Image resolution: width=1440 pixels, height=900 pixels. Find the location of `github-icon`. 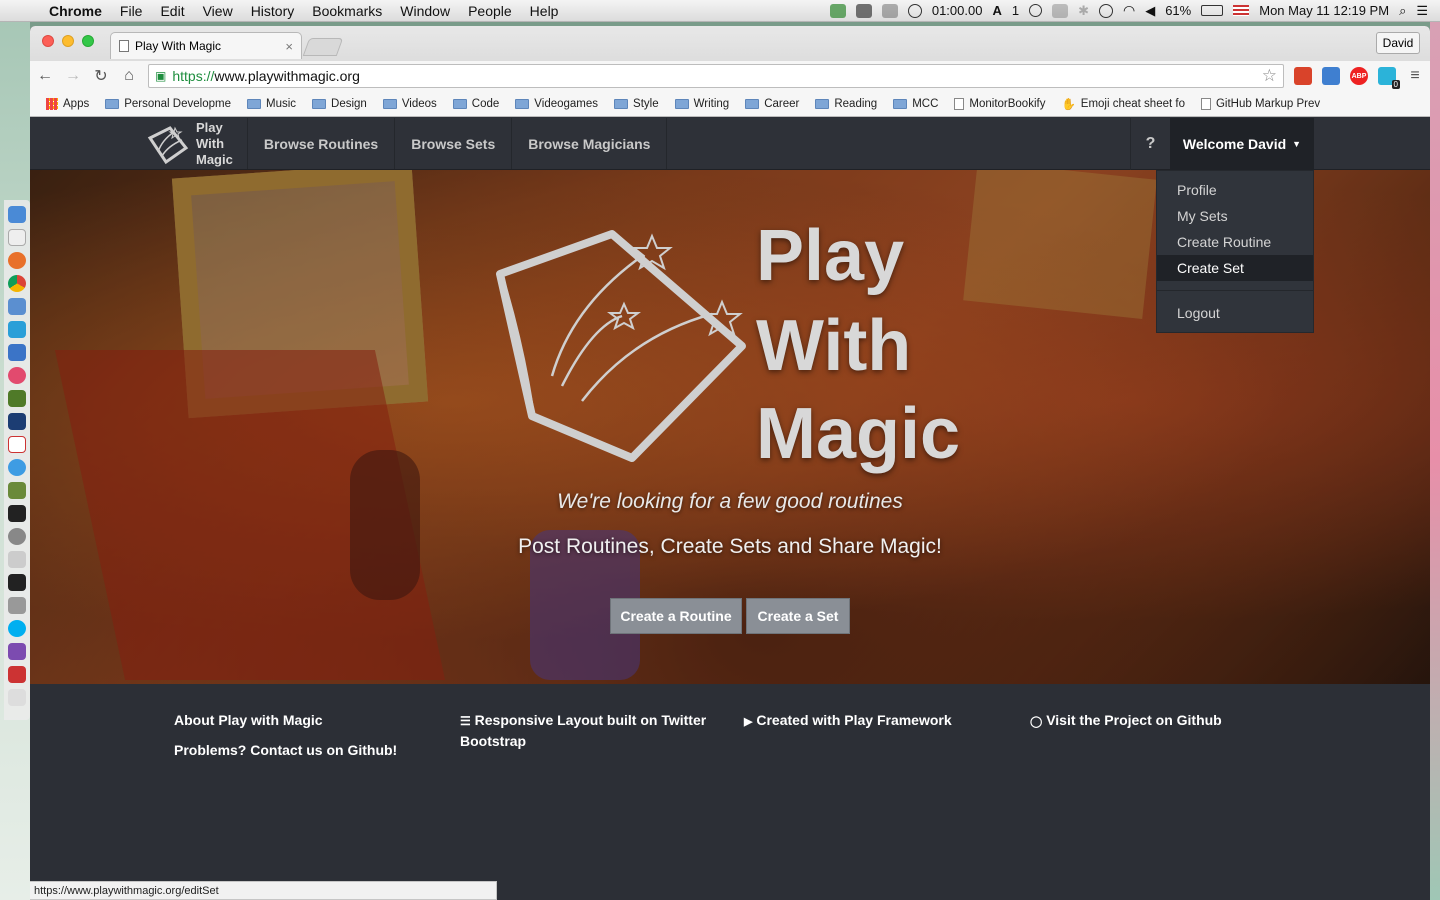

github-icon is located at coordinates (17, 651).